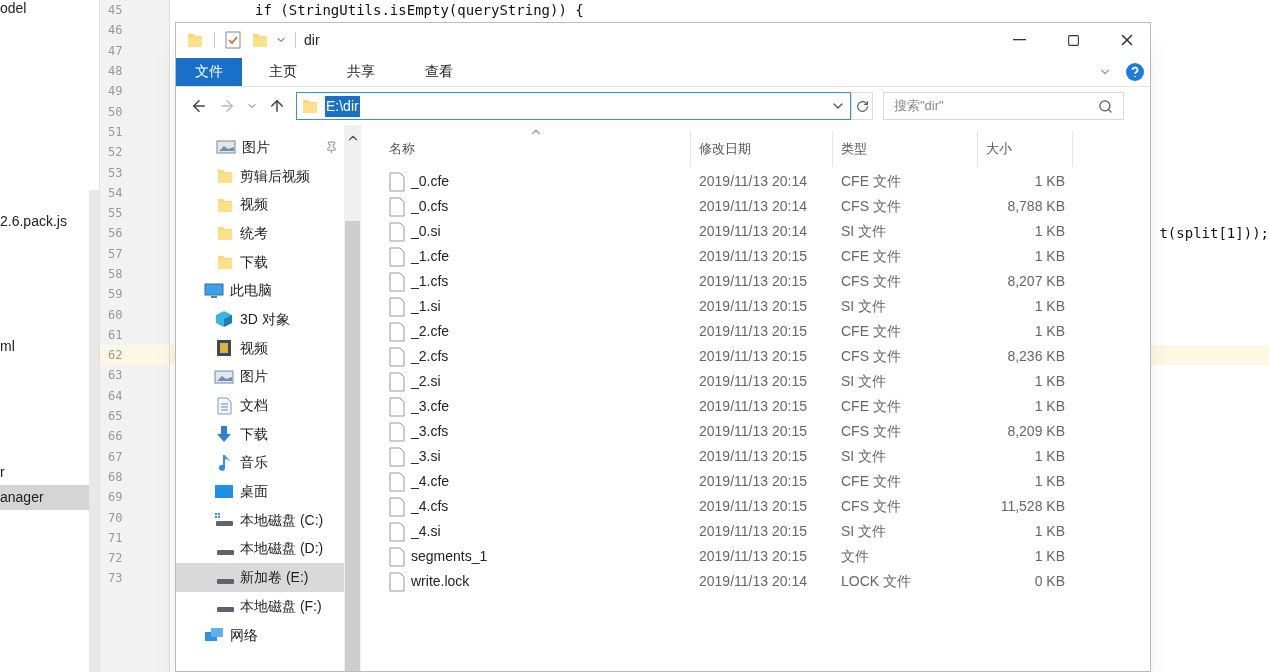  What do you see at coordinates (430, 481) in the screenshot?
I see `file-name: _4.cfe` at bounding box center [430, 481].